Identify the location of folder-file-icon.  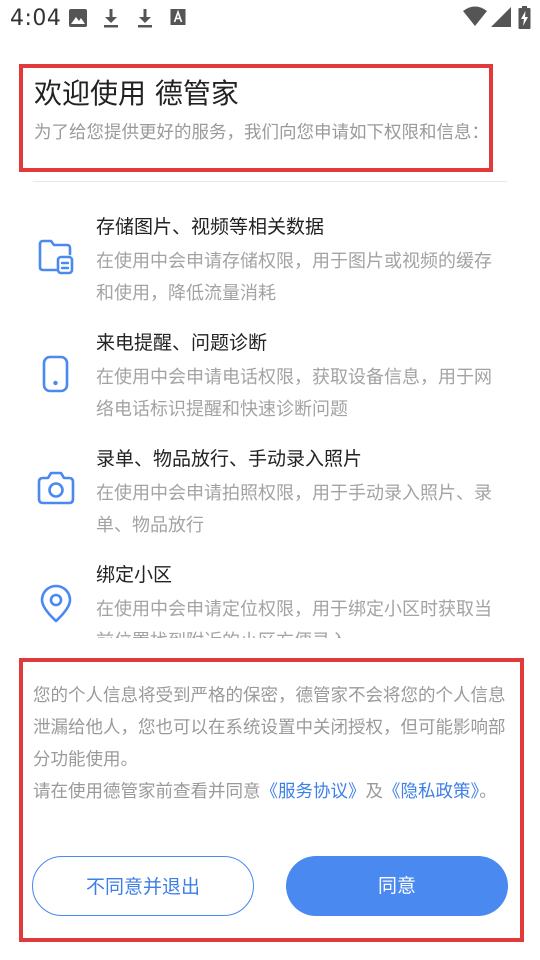
(56, 257).